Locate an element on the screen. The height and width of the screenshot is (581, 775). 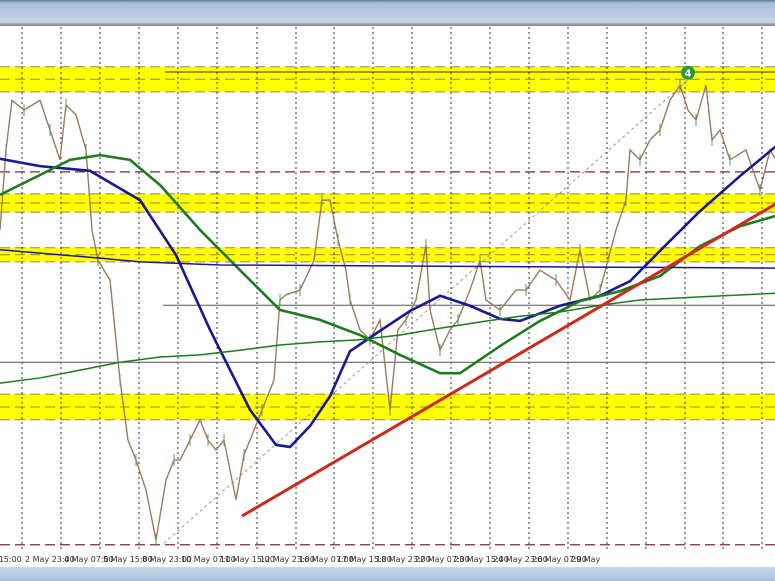
x-tick-label: 29 May is located at coordinates (586, 559).